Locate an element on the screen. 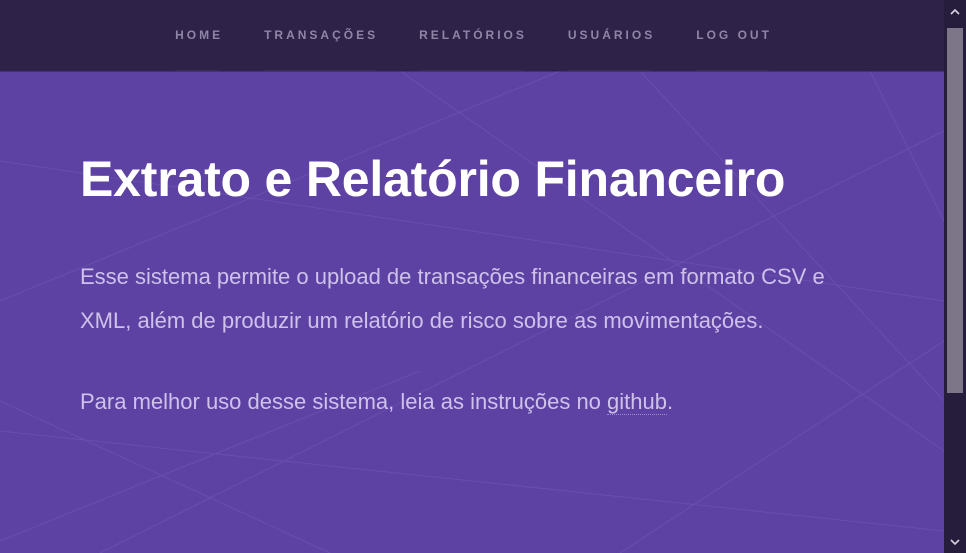 The height and width of the screenshot is (553, 966). nav-item-relatorios: RELATÓRIOS is located at coordinates (471, 35).